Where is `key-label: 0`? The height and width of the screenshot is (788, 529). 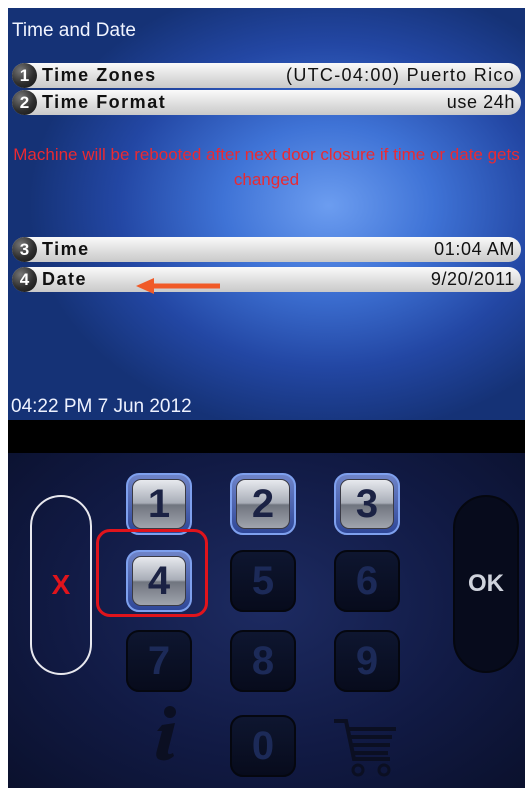
key-label: 0 is located at coordinates (263, 745).